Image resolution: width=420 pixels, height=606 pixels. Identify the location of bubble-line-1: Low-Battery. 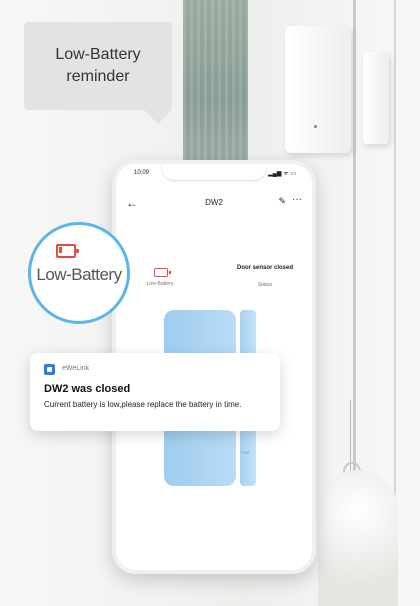
(98, 54).